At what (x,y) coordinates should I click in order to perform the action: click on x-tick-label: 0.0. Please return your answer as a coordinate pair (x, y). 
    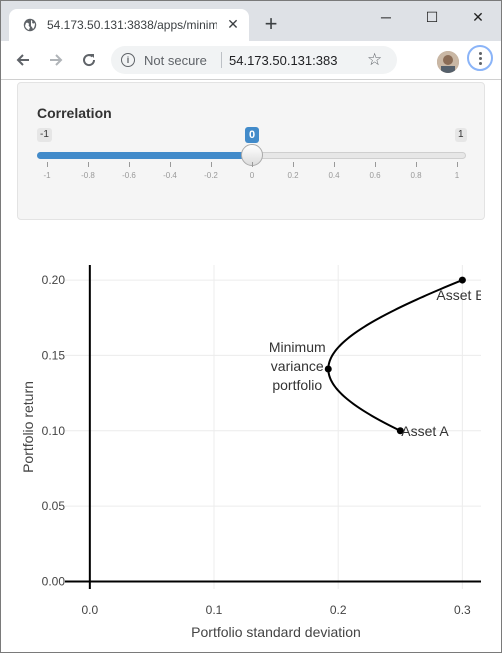
    Looking at the image, I should click on (89, 610).